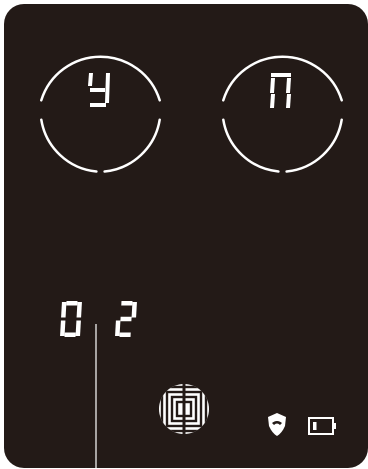 The image size is (368, 469). I want to click on shield-icon, so click(277, 424).